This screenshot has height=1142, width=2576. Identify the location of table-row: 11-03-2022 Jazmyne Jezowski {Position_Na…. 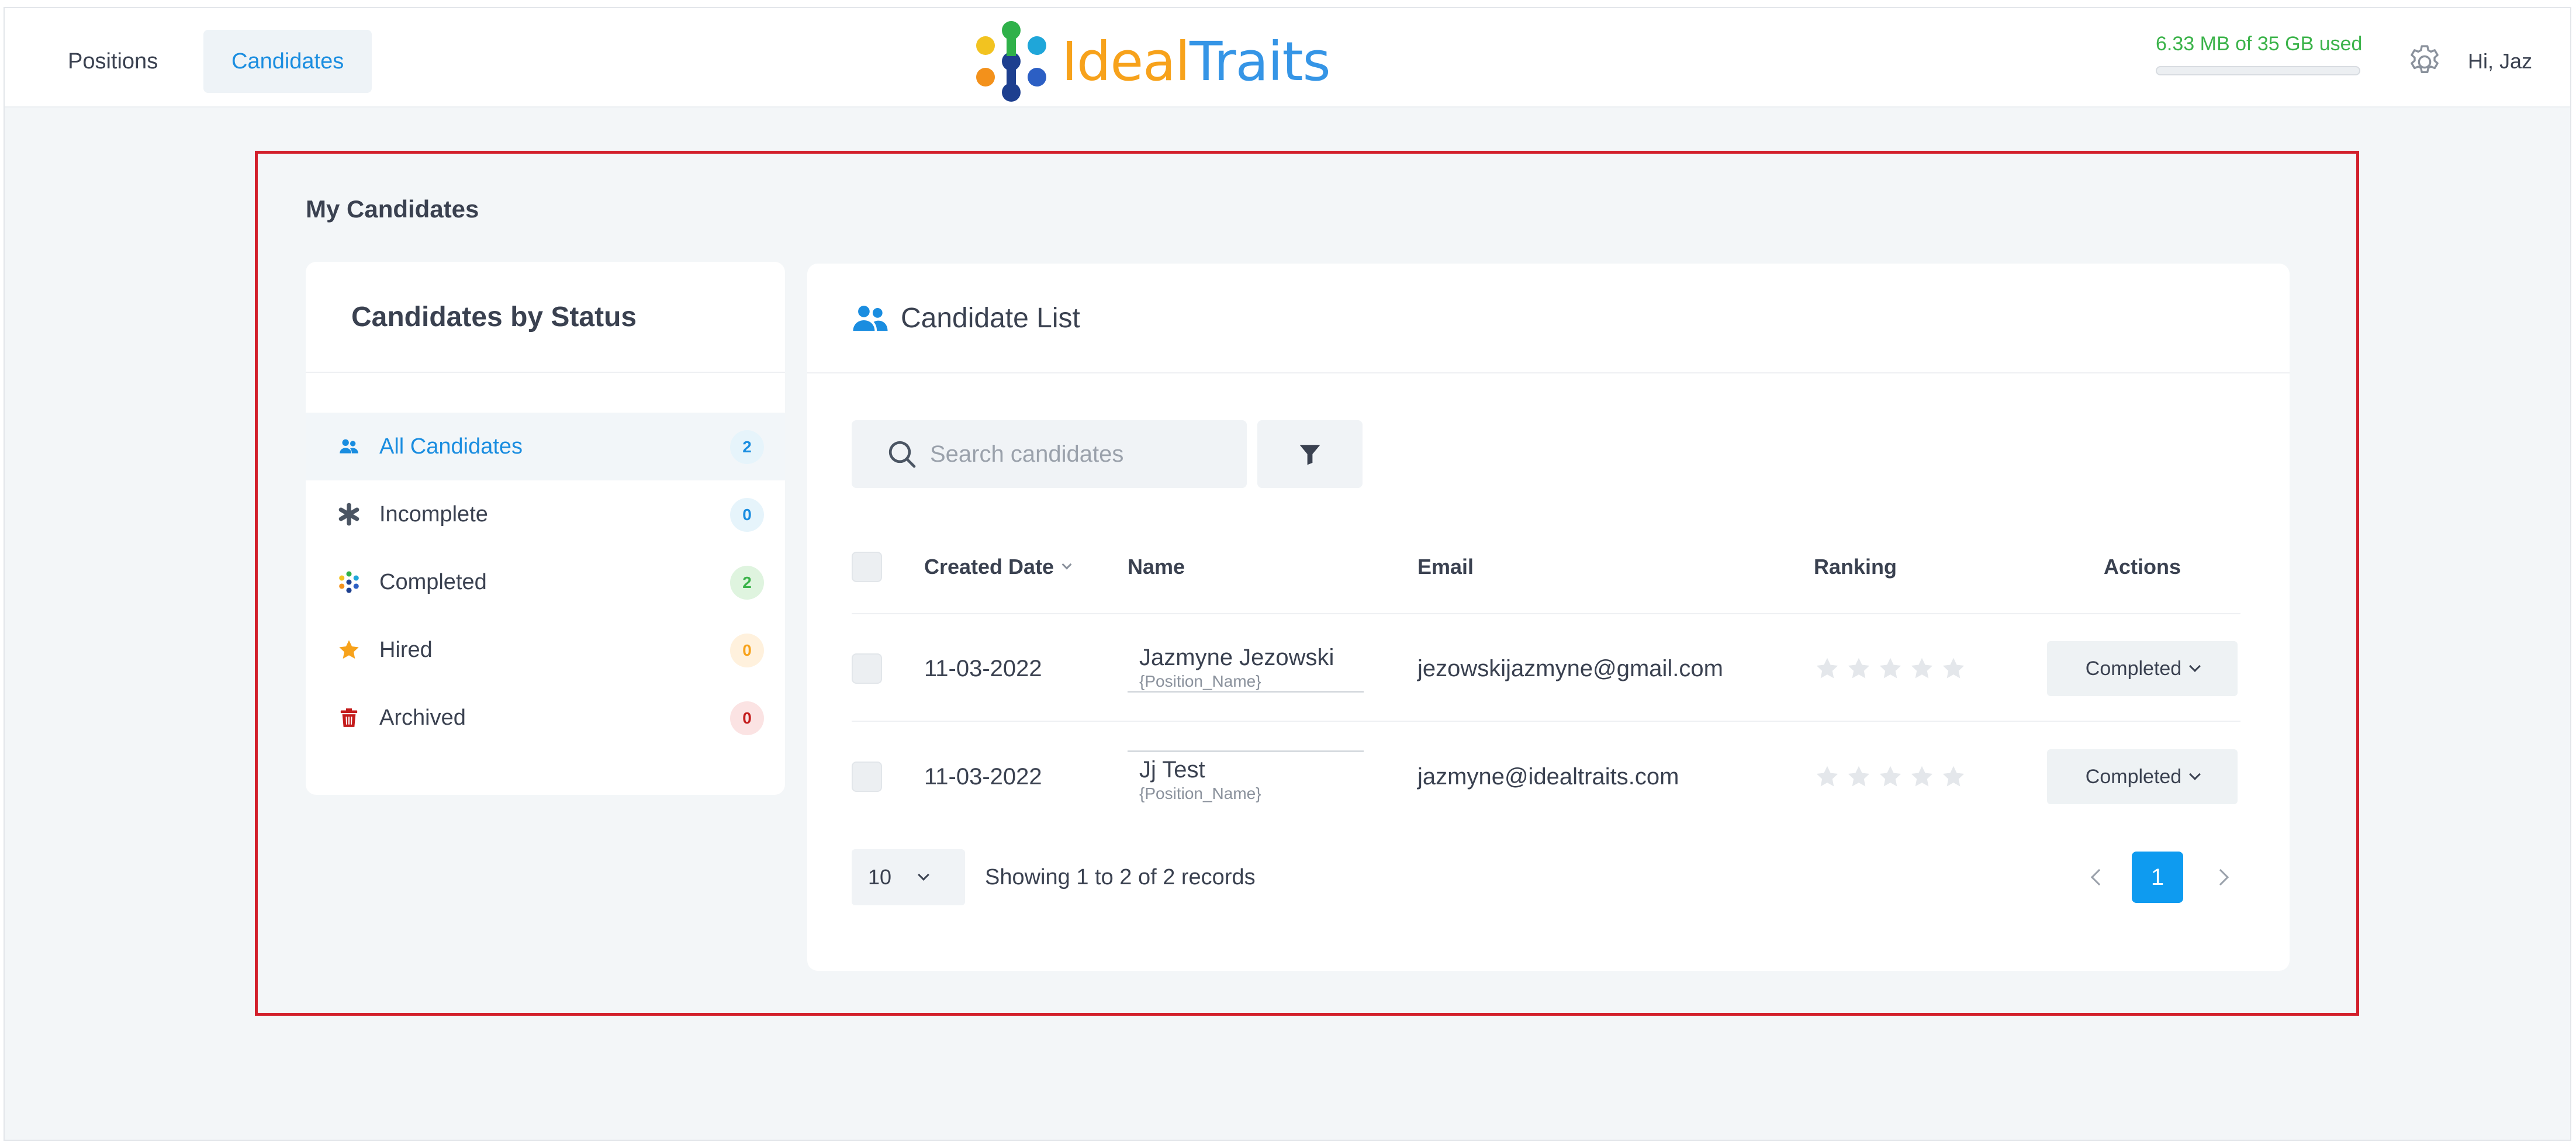
(1546, 669).